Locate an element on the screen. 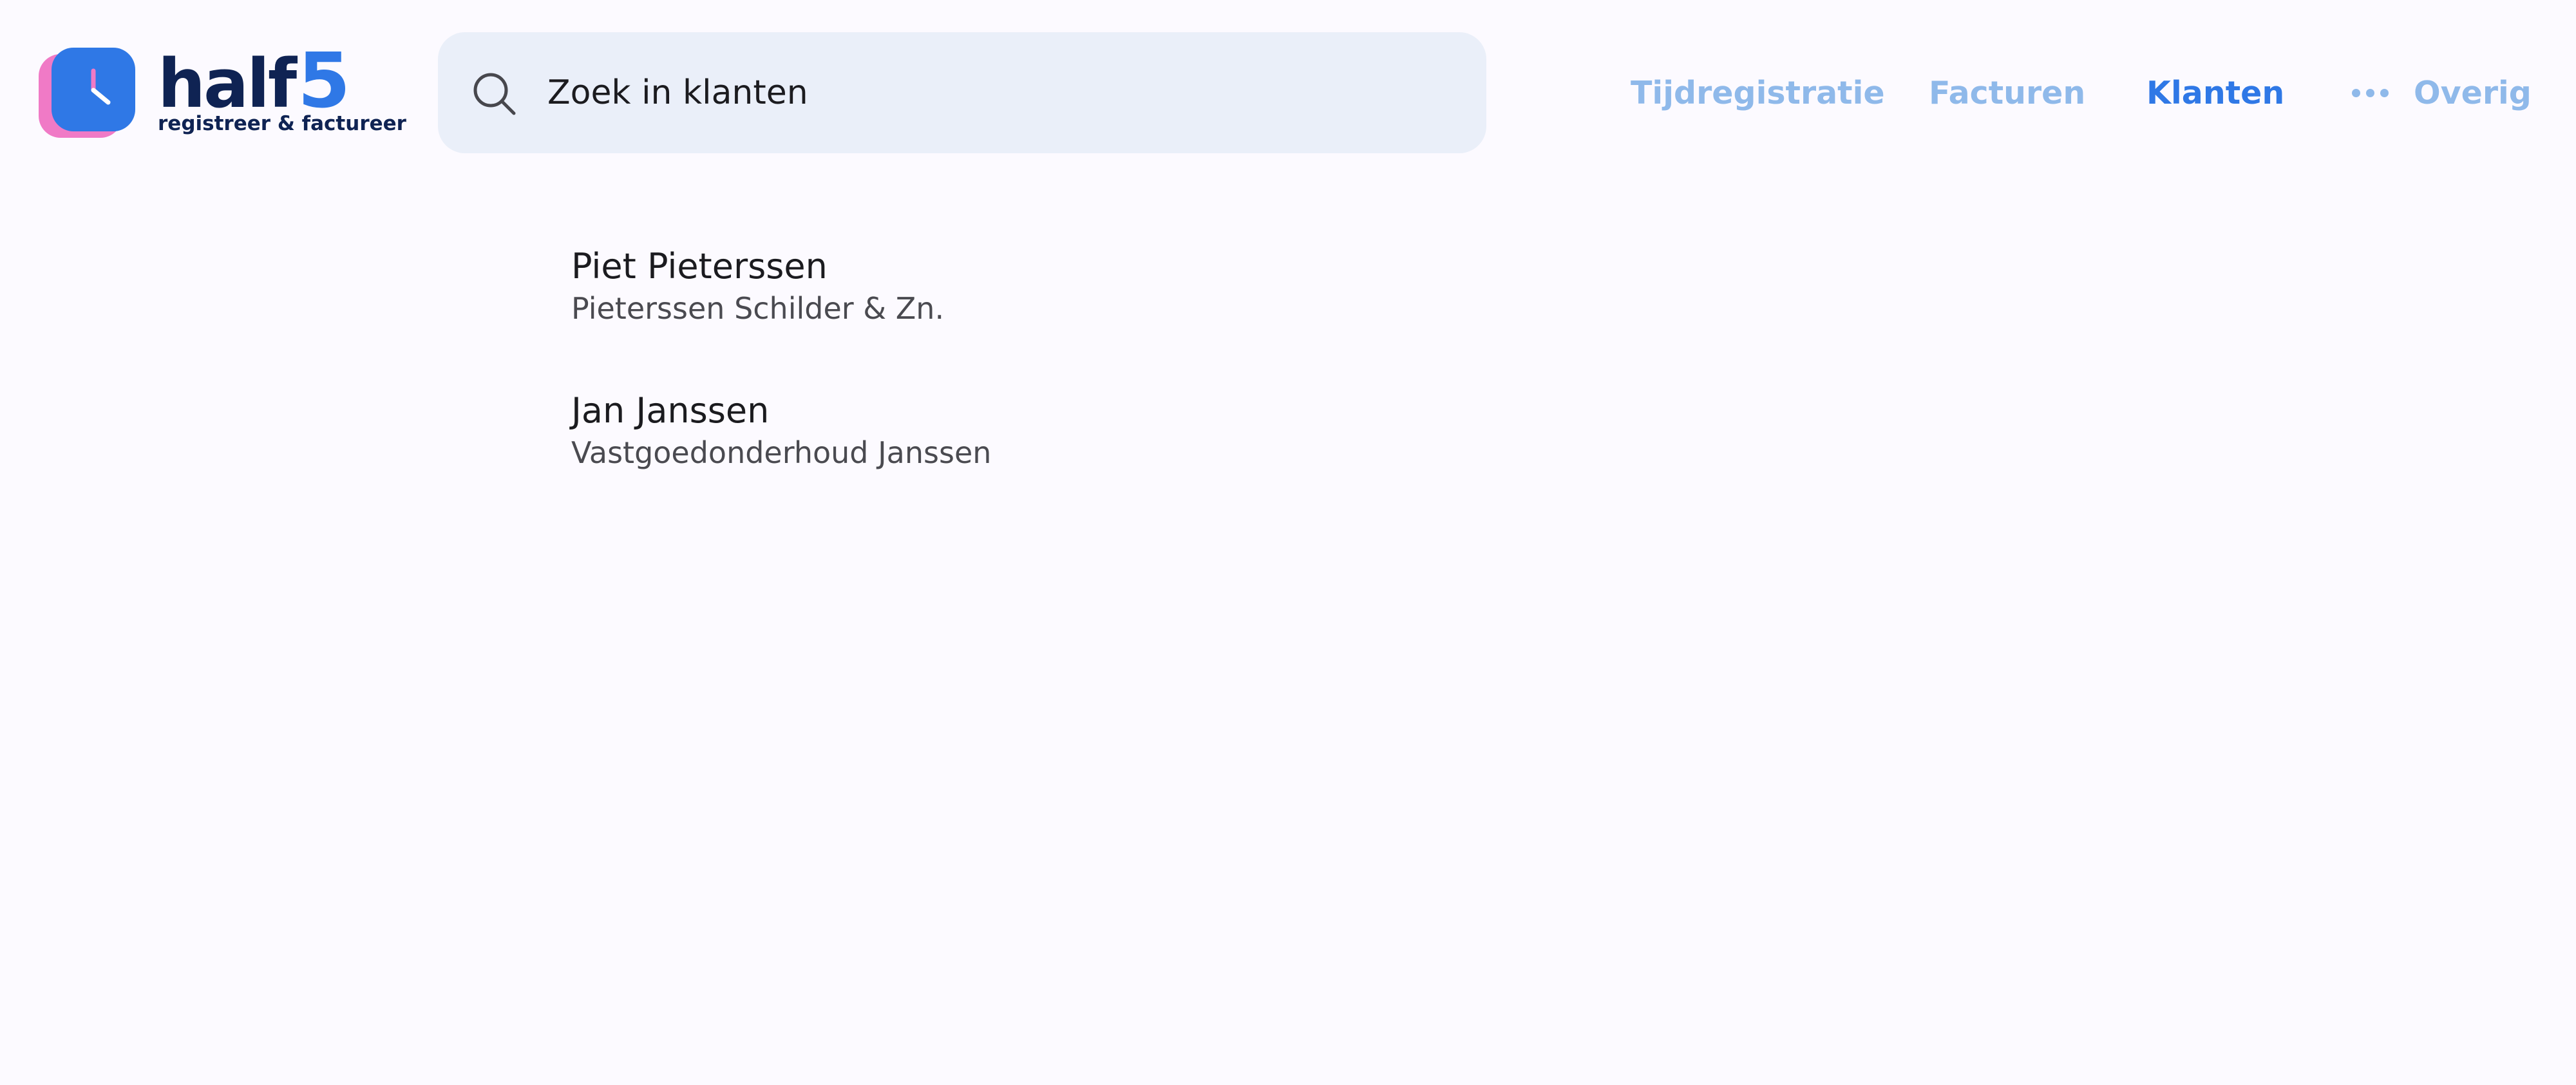 This screenshot has width=2576, height=1085. more-dots-icon is located at coordinates (2372, 94).